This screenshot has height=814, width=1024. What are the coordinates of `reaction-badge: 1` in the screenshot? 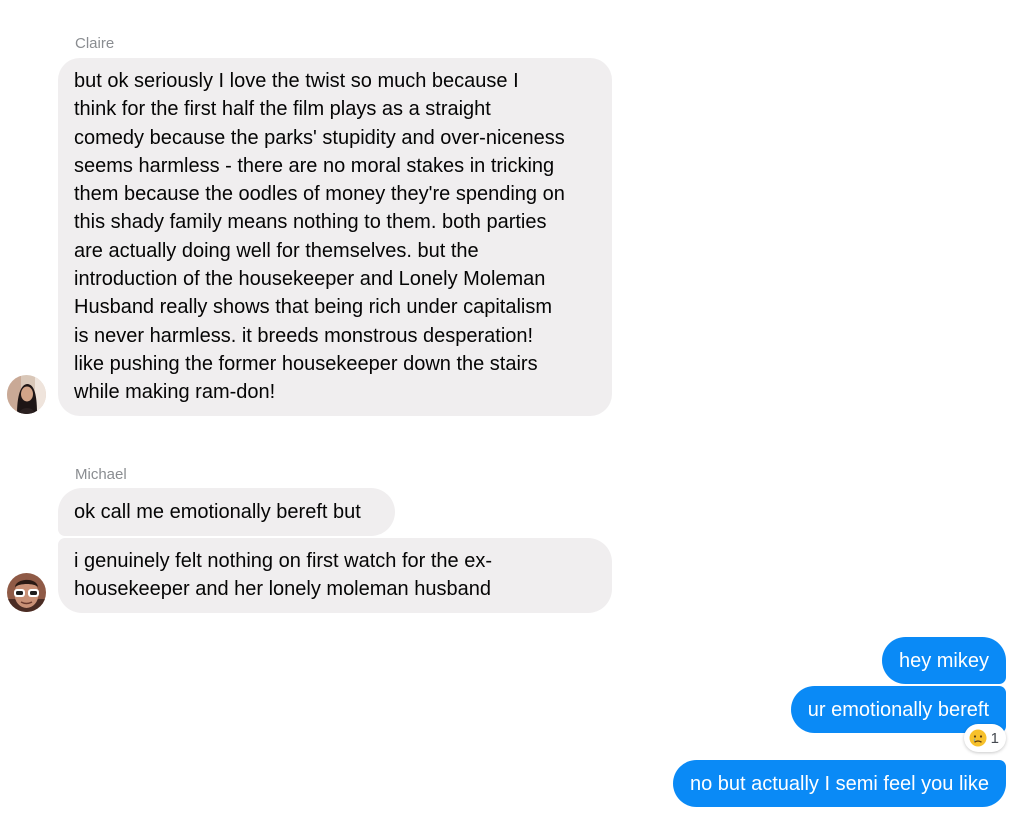 It's located at (984, 738).